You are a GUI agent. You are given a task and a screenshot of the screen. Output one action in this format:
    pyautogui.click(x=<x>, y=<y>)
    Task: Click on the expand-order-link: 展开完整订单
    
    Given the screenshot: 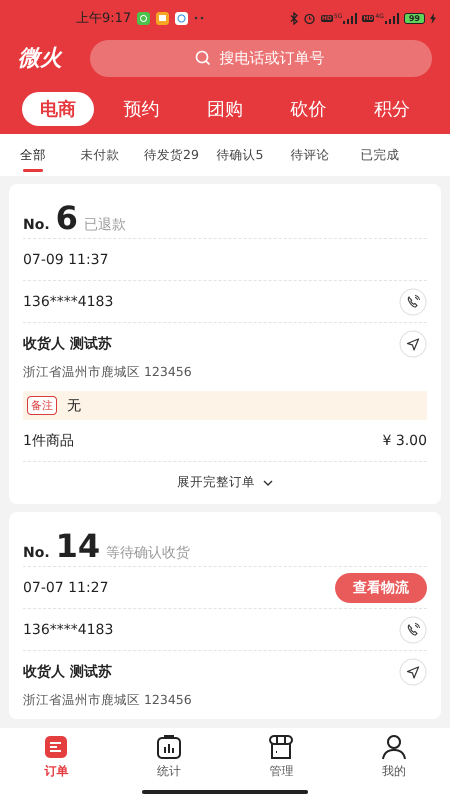 What is the action you would take?
    pyautogui.click(x=225, y=483)
    